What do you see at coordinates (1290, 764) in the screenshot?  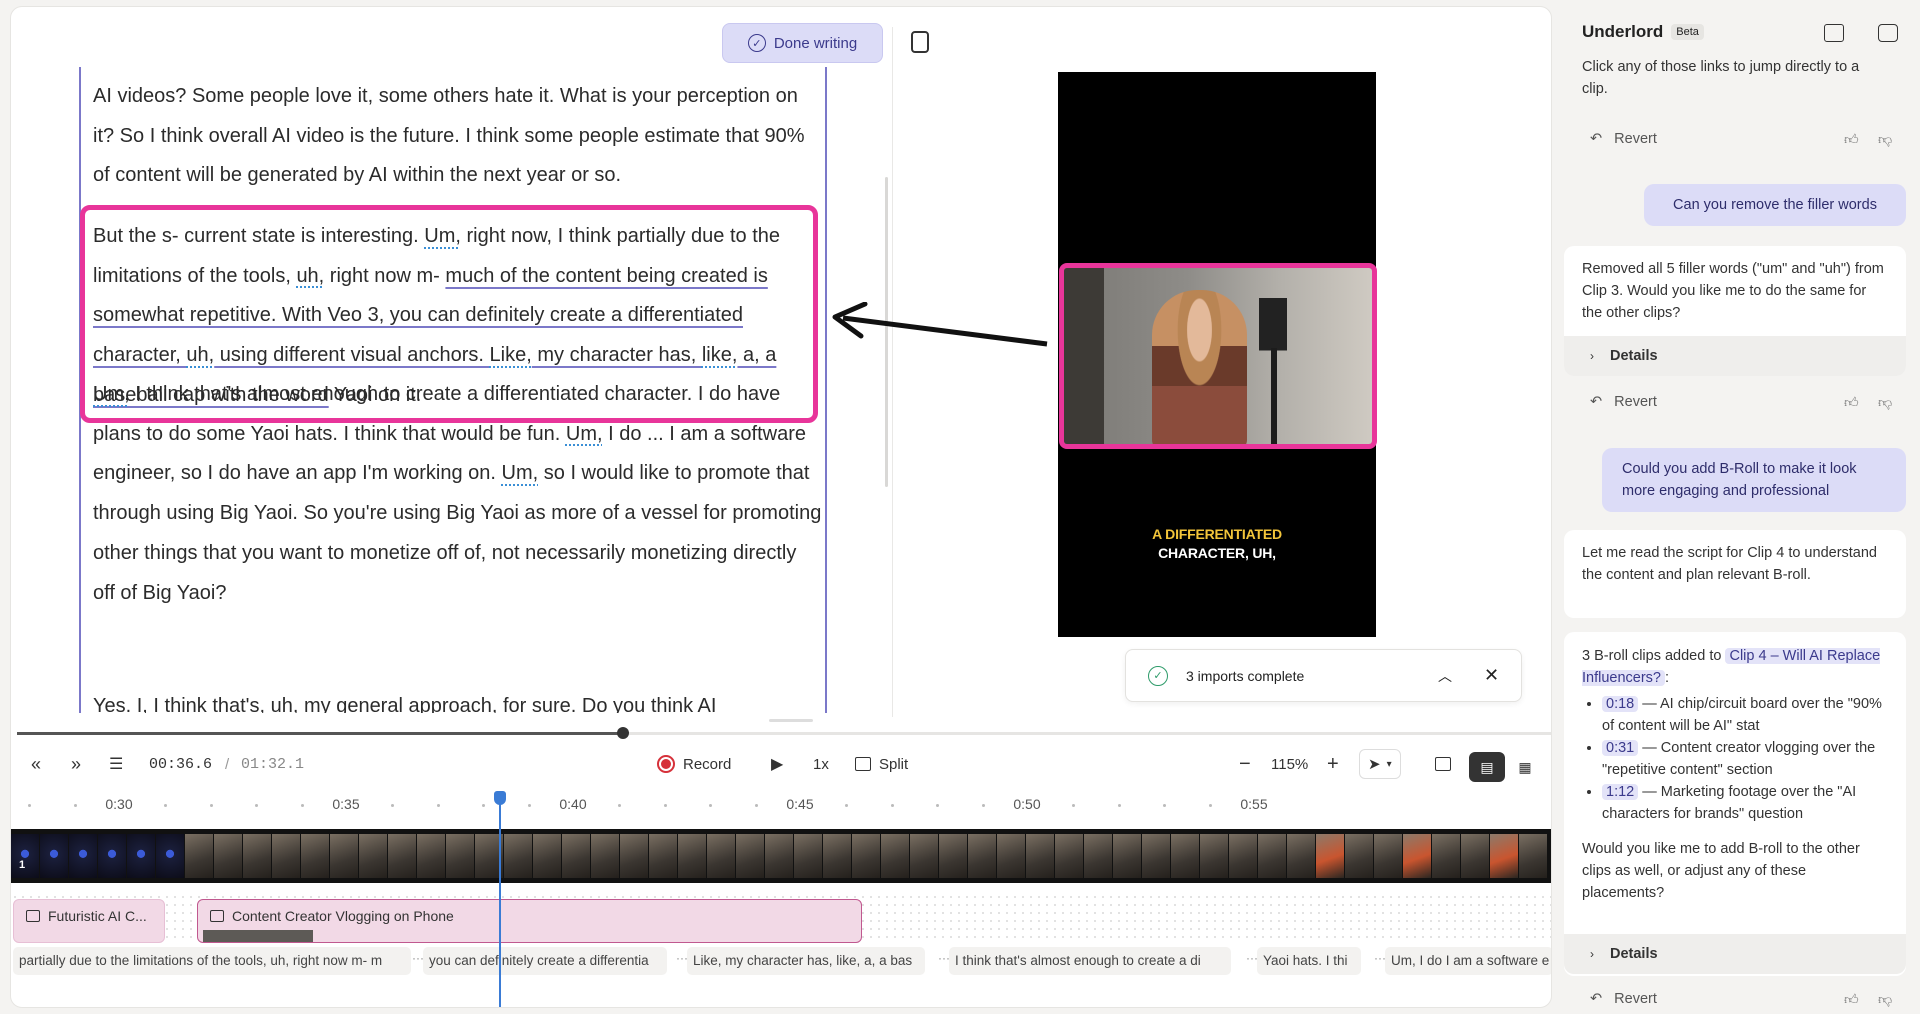 I see `zoom-level: 115%` at bounding box center [1290, 764].